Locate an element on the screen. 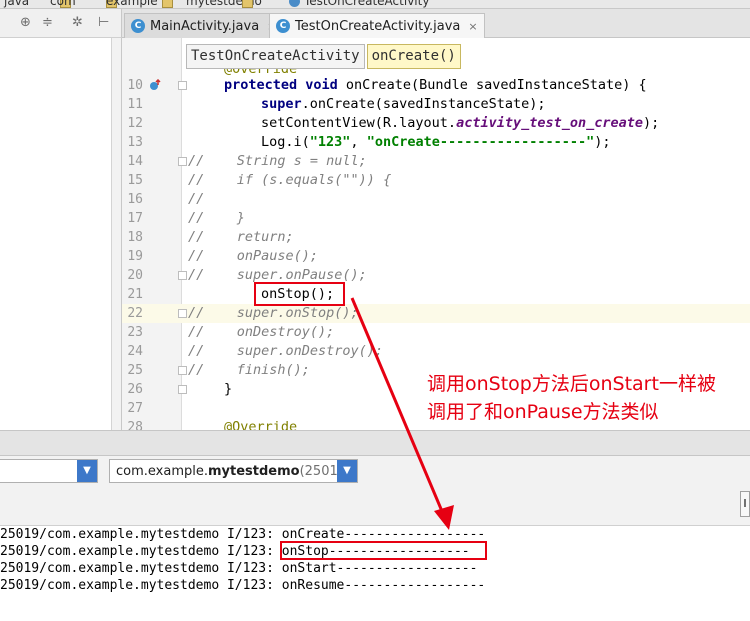 Image resolution: width=750 pixels, height=621 pixels. gear-icon: ✲ is located at coordinates (77, 23).